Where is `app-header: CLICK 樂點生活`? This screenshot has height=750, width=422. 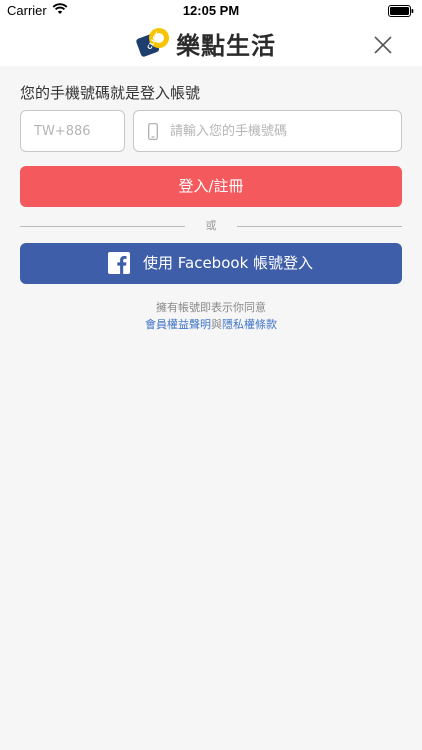 app-header: CLICK 樂點生活 is located at coordinates (211, 44).